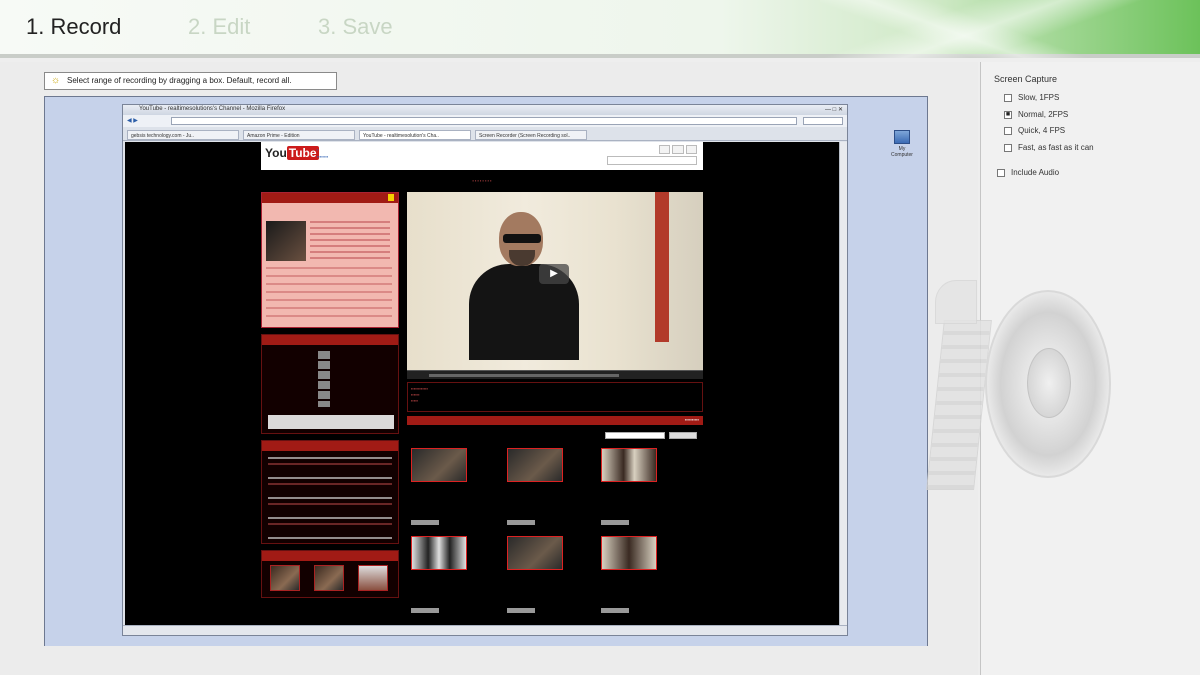 The width and height of the screenshot is (1200, 675). I want to click on play-icon: ▶, so click(554, 274).